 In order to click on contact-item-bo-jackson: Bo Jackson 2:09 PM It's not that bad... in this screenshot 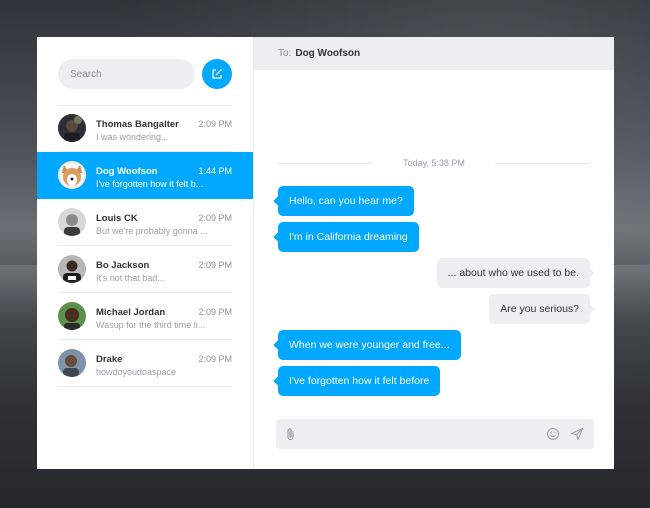, I will do `click(145, 269)`.